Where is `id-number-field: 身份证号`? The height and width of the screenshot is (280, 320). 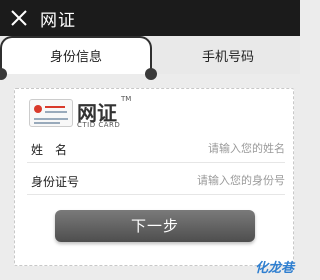 id-number-field: 身份证号 is located at coordinates (156, 180).